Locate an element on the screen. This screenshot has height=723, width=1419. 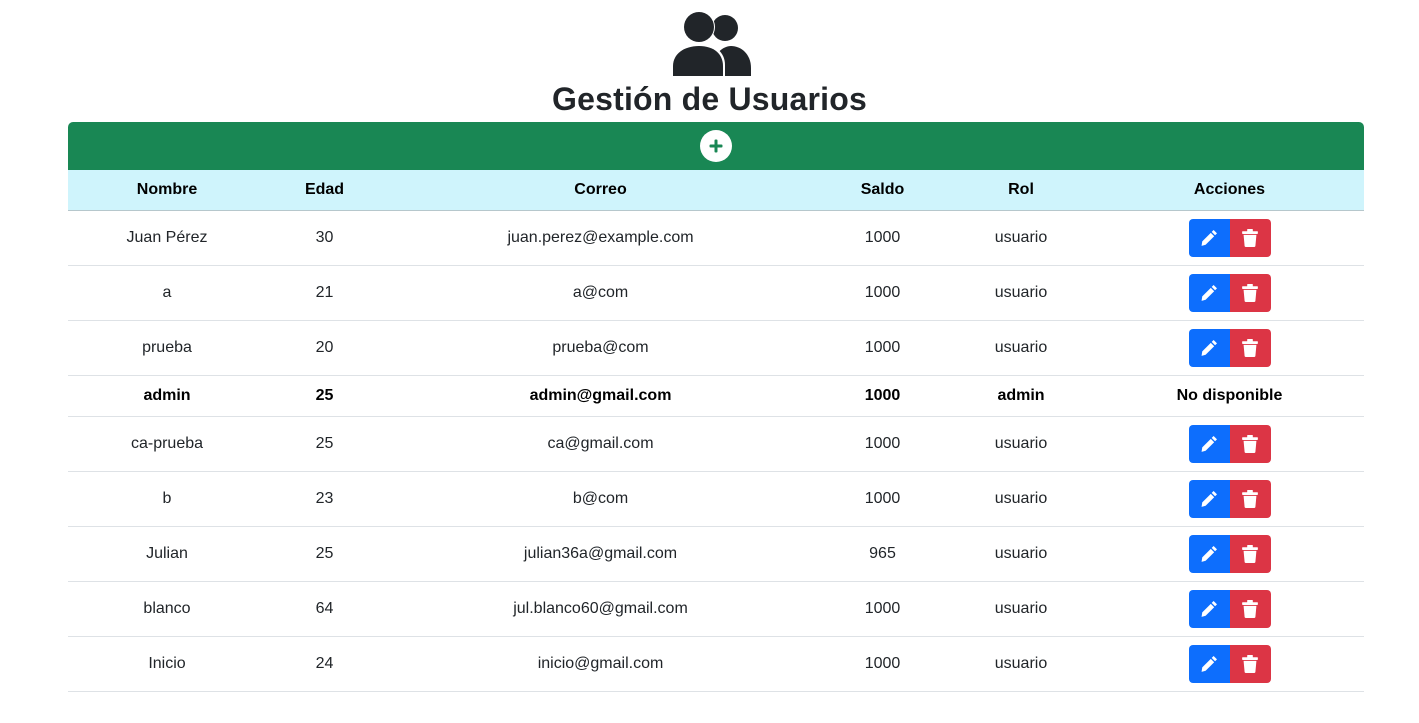
cell-edad: 30 is located at coordinates (324, 238).